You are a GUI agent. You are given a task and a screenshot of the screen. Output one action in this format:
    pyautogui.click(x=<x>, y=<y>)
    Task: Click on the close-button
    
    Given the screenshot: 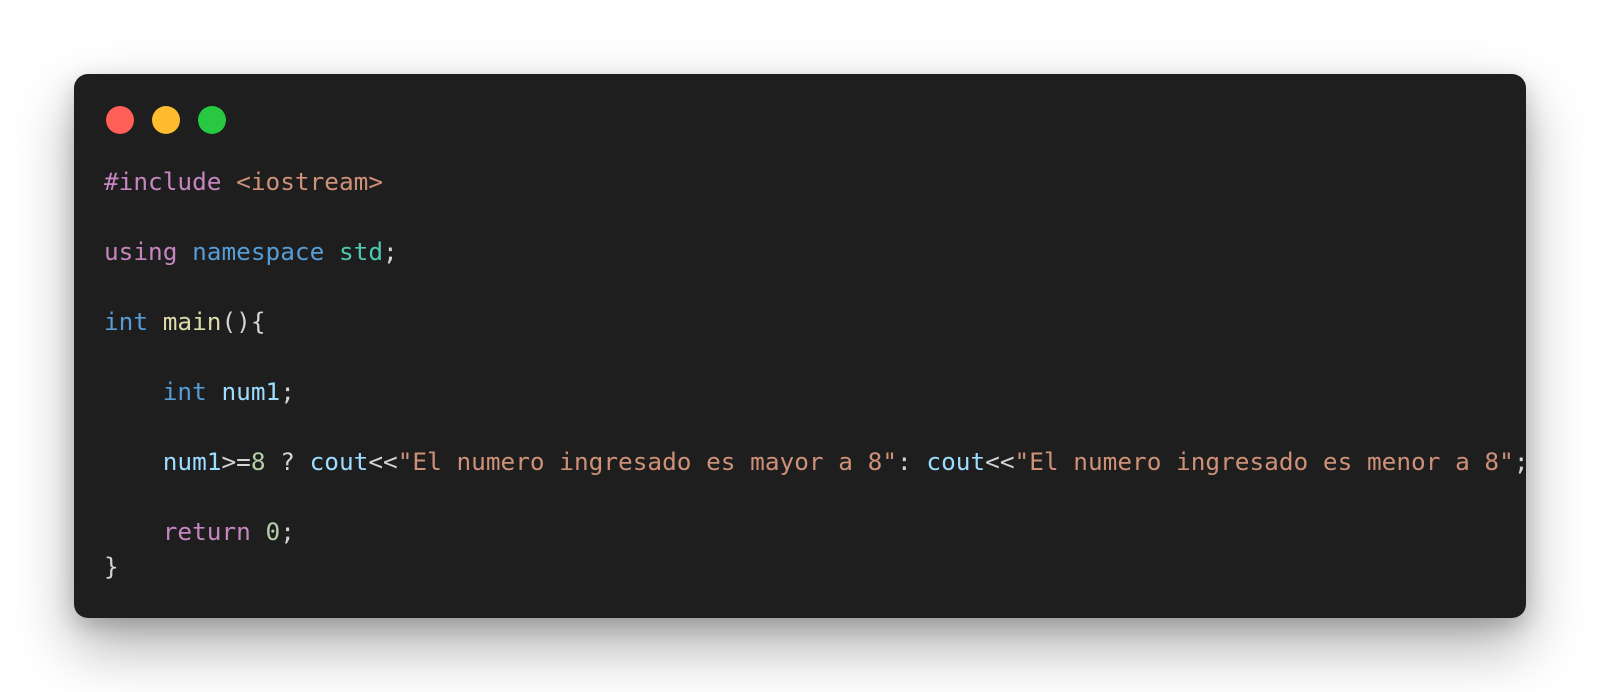 What is the action you would take?
    pyautogui.click(x=120, y=120)
    